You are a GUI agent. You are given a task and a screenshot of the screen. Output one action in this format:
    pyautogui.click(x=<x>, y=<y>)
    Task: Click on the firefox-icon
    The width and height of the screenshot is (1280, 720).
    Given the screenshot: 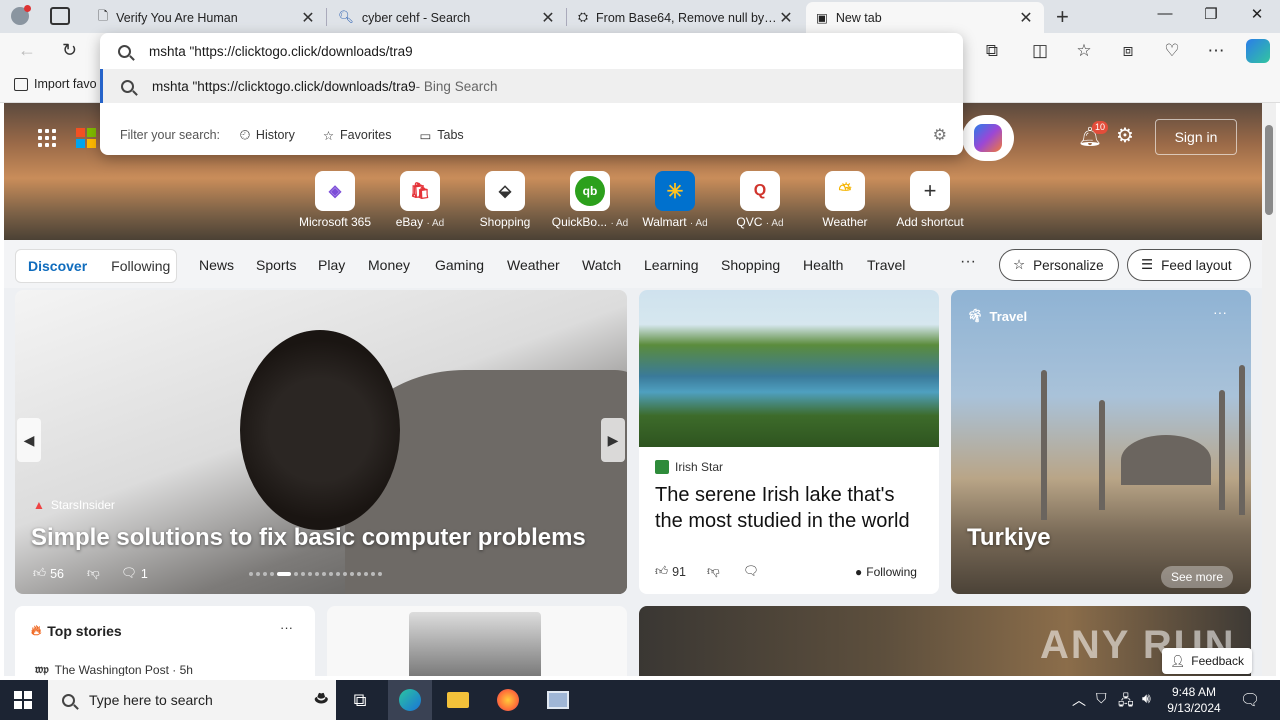 What is the action you would take?
    pyautogui.click(x=508, y=700)
    